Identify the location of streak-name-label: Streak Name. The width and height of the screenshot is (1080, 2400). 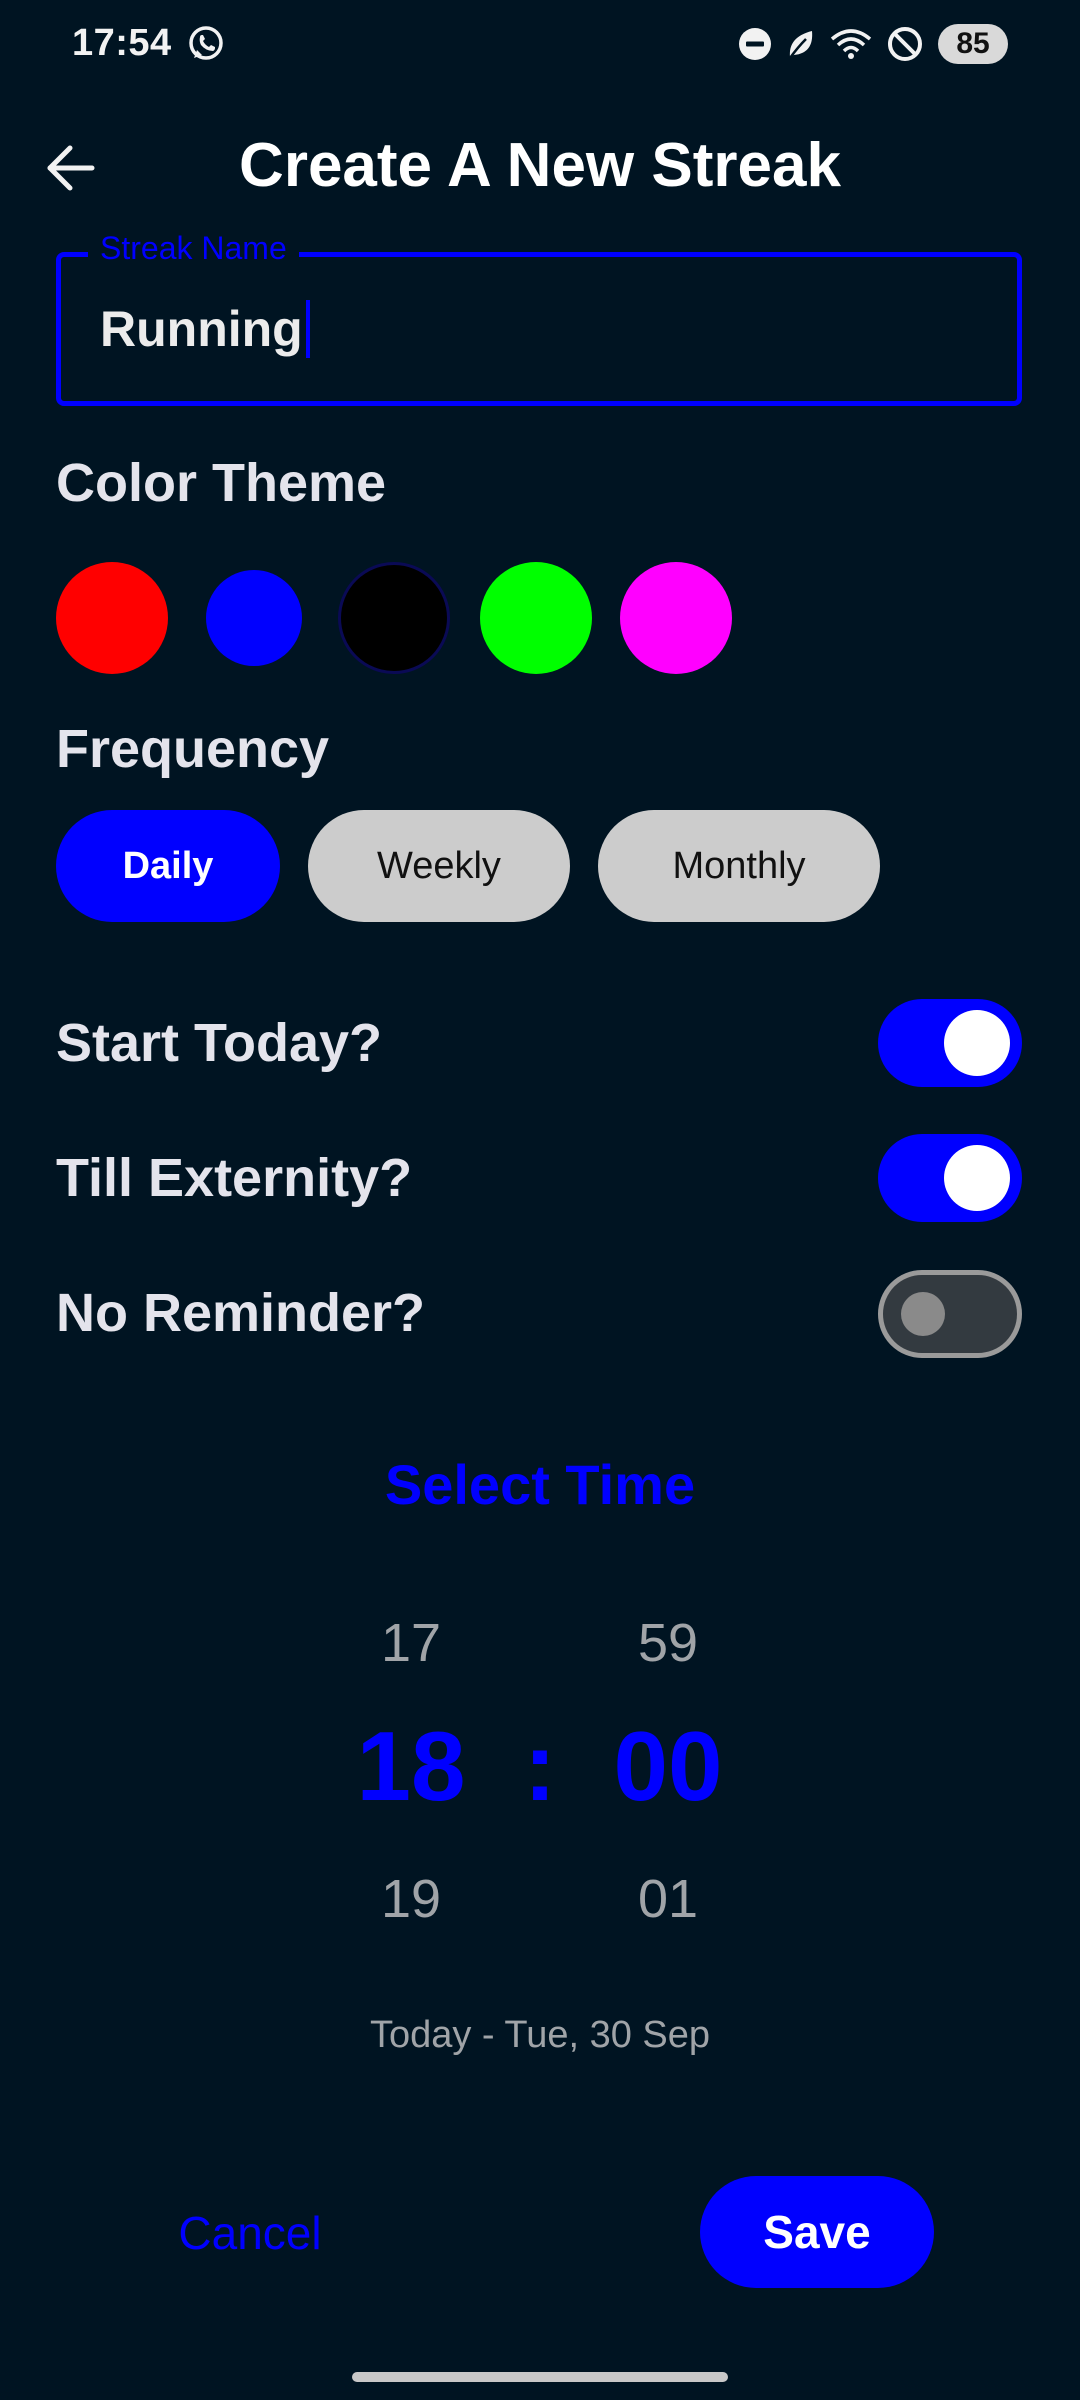
(193, 248).